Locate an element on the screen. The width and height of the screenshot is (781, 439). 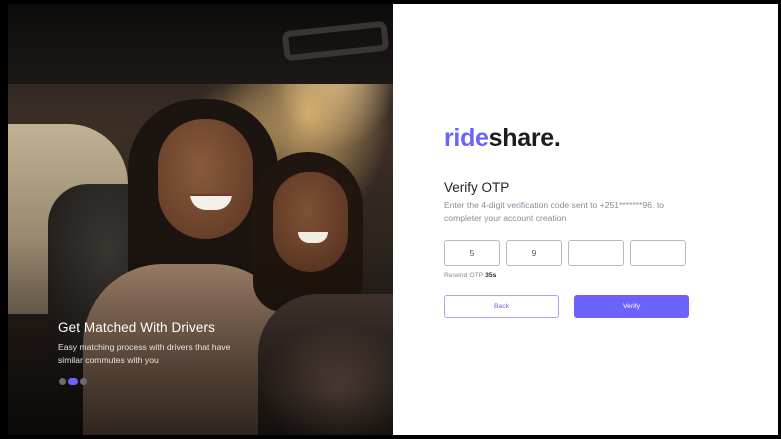
brand-logo-part2: share. is located at coordinates (524, 138).